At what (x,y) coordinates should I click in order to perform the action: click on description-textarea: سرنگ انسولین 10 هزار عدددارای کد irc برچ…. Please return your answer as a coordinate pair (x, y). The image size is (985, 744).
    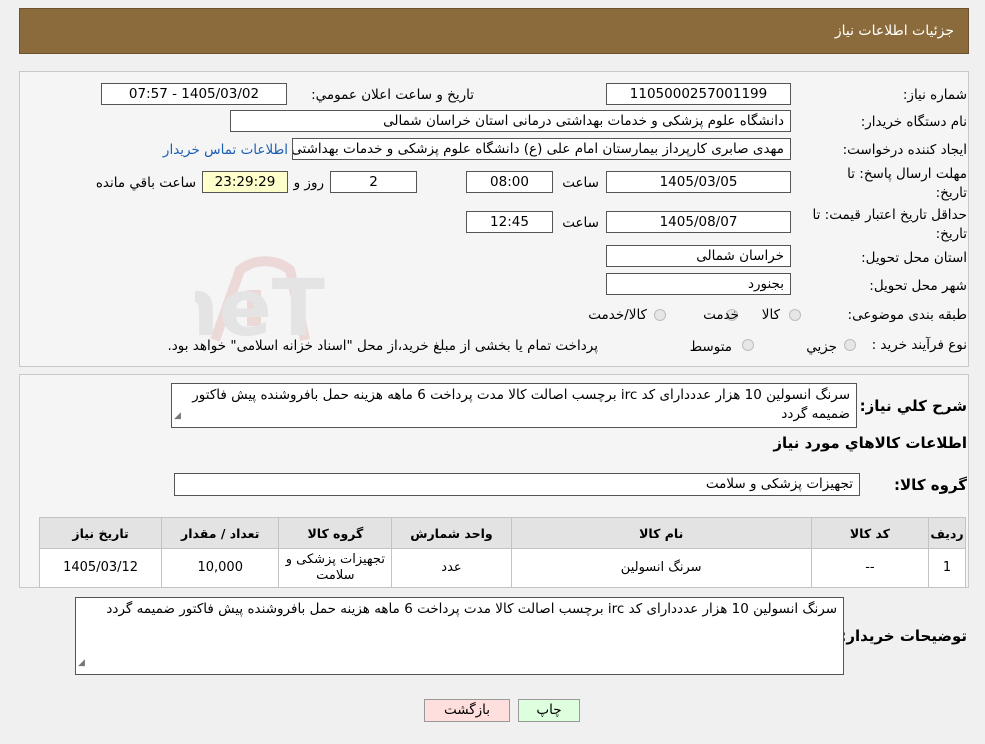
    Looking at the image, I should click on (514, 405).